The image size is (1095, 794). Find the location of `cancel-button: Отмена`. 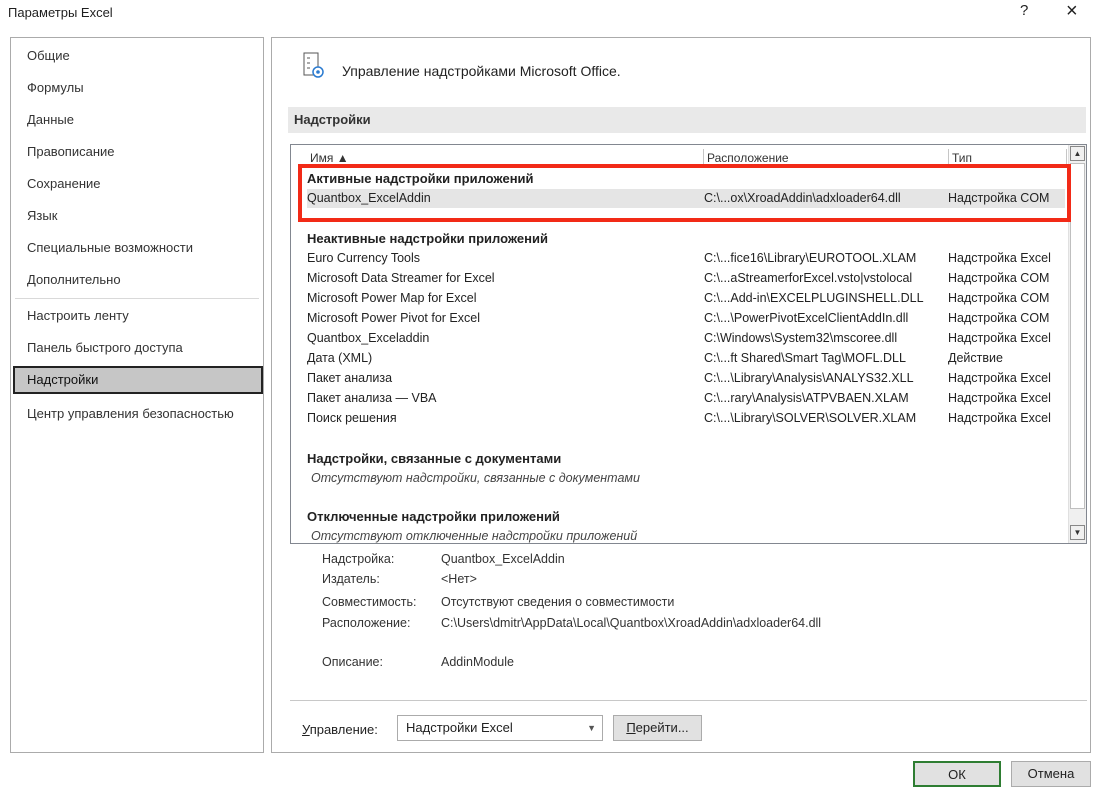

cancel-button: Отмена is located at coordinates (1051, 774).